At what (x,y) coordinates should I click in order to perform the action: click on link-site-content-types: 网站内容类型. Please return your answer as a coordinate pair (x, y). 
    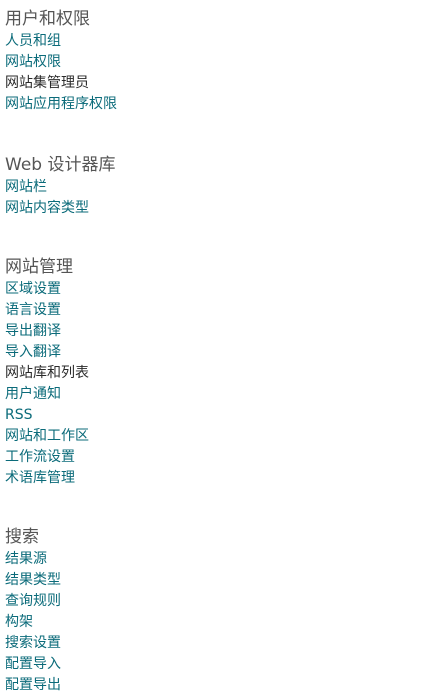
    Looking at the image, I should click on (60, 208).